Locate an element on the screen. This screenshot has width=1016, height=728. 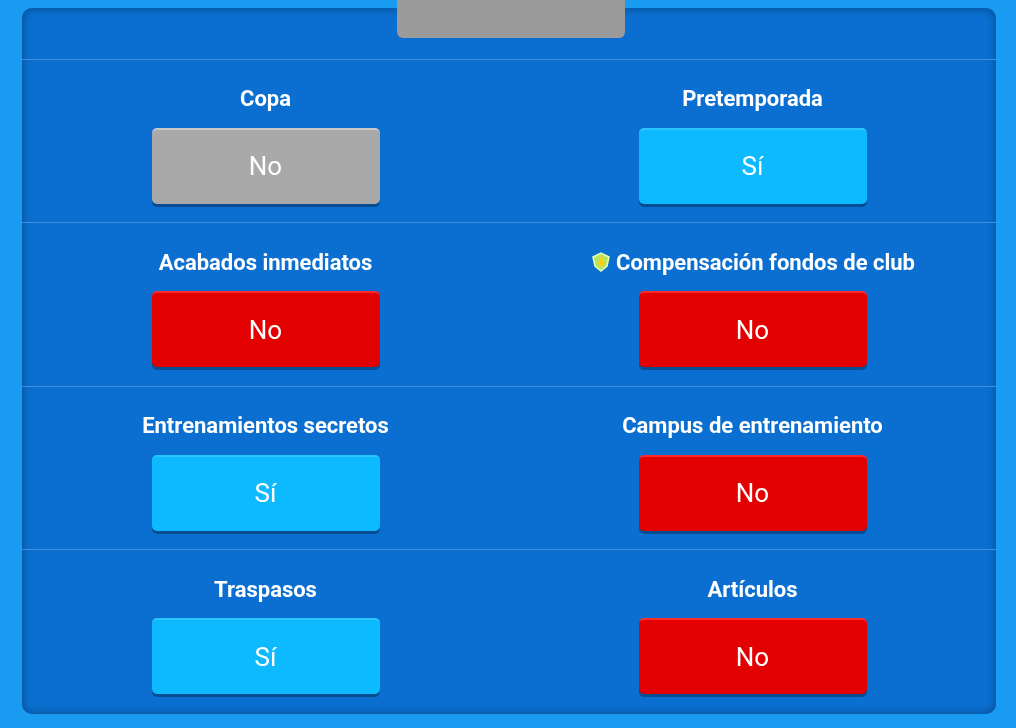
setting-label: Pretemporada is located at coordinates (752, 99).